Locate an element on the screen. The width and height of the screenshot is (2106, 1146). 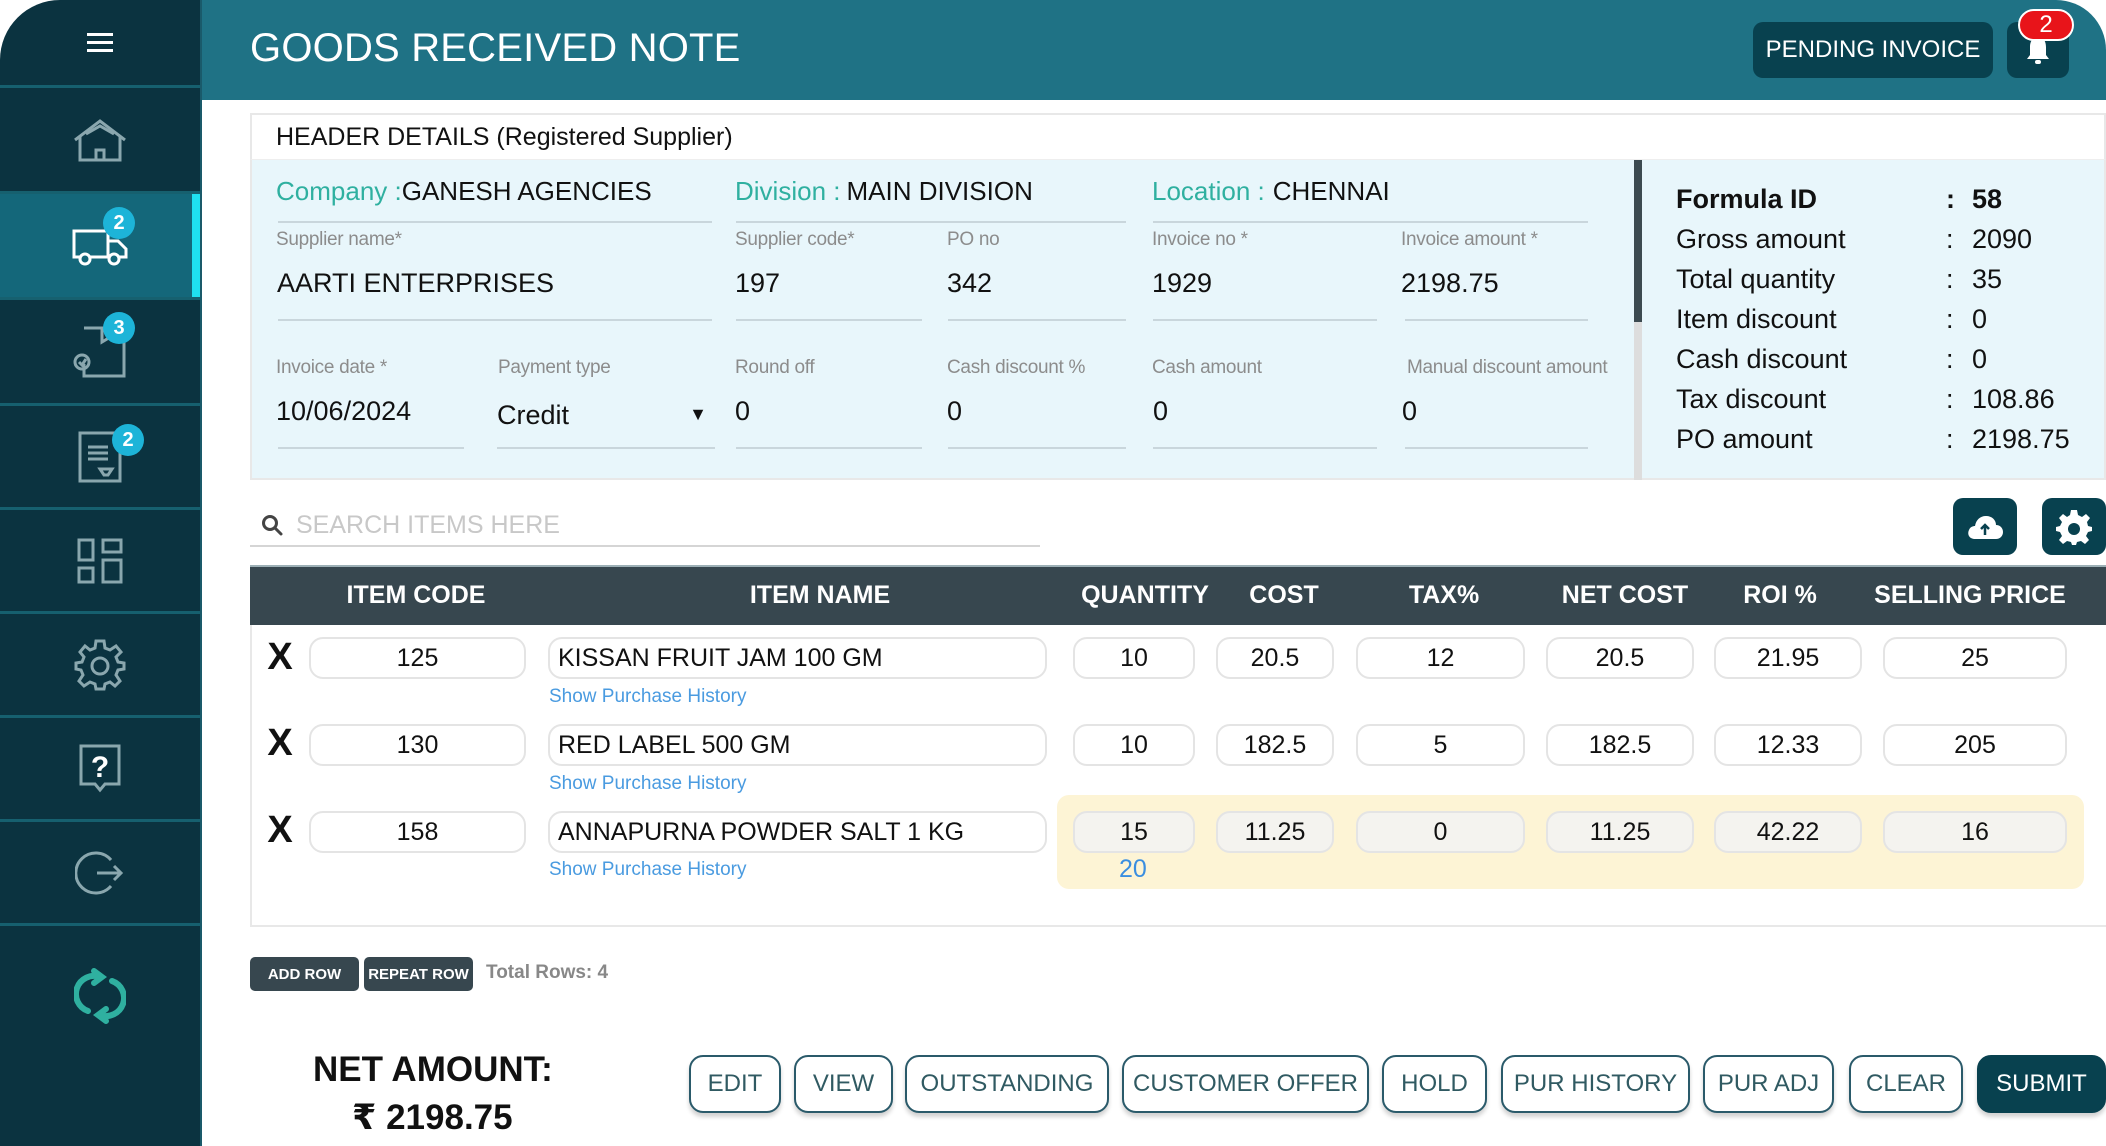
payment-type-label: Payment type is located at coordinates (554, 367).